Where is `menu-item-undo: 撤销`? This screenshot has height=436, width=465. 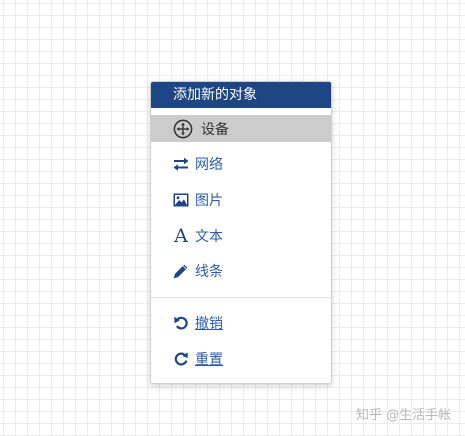 menu-item-undo: 撤销 is located at coordinates (241, 322).